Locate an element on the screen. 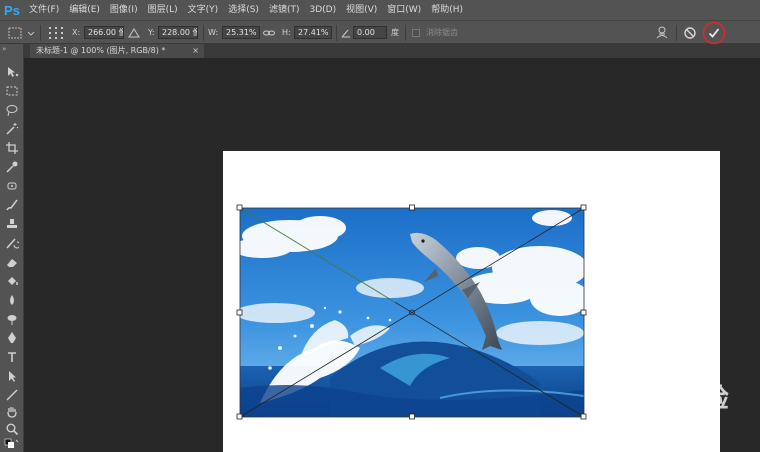 Image resolution: width=760 pixels, height=452 pixels. tools-panel: » is located at coordinates (12, 248).